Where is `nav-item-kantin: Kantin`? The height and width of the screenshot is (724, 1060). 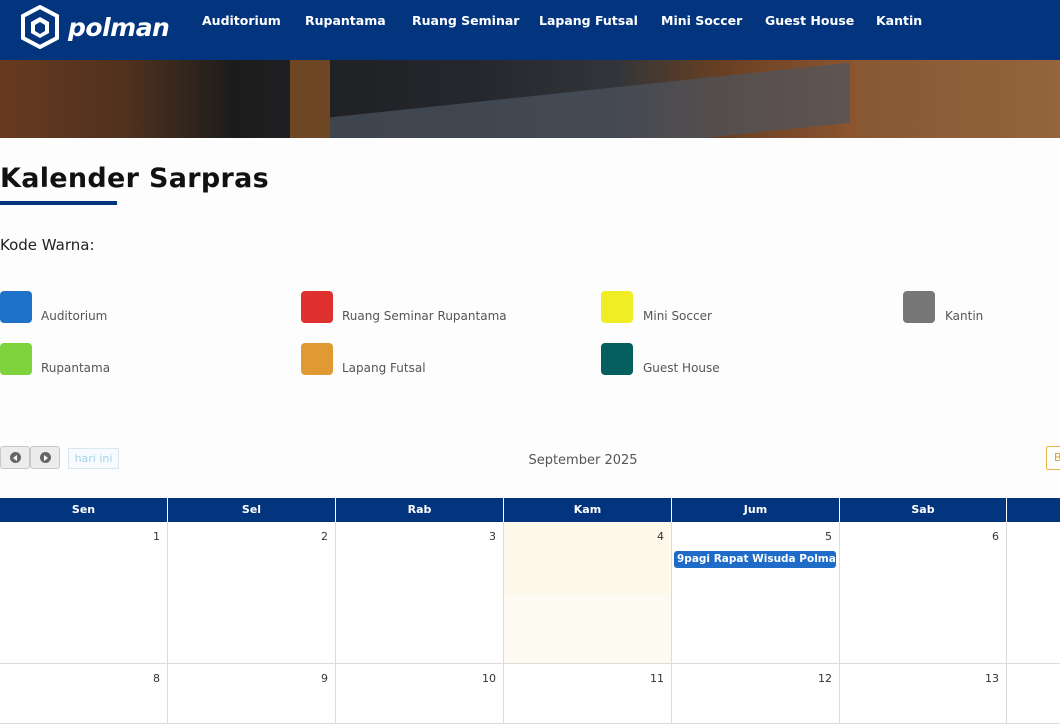 nav-item-kantin: Kantin is located at coordinates (899, 20).